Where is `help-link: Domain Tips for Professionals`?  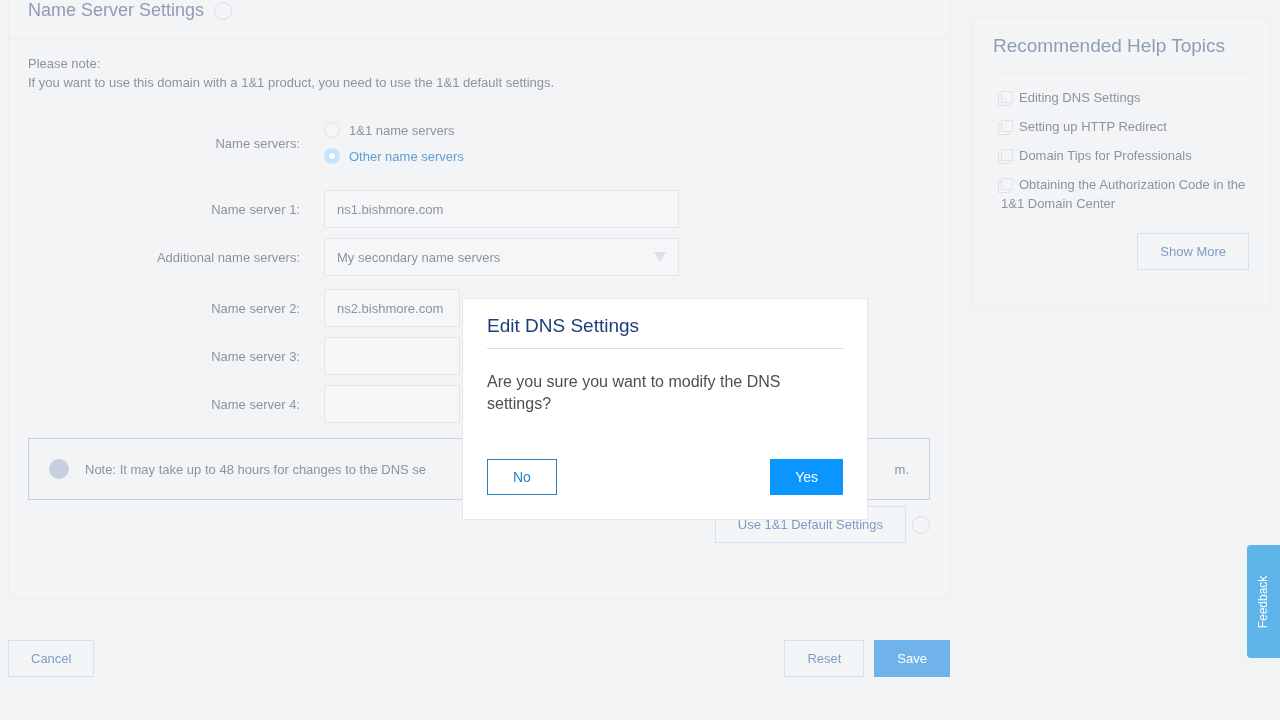
help-link: Domain Tips for Professionals is located at coordinates (1121, 155).